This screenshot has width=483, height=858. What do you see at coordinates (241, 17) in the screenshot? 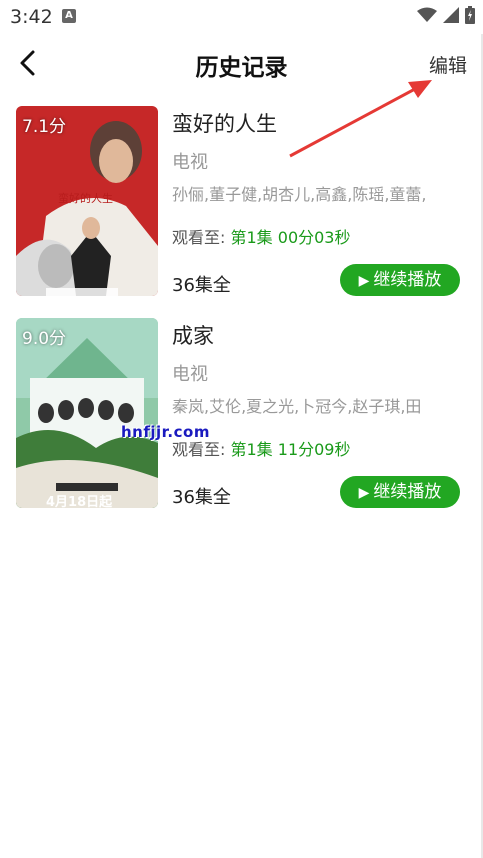
I see `status-bar: 3:42 A` at bounding box center [241, 17].